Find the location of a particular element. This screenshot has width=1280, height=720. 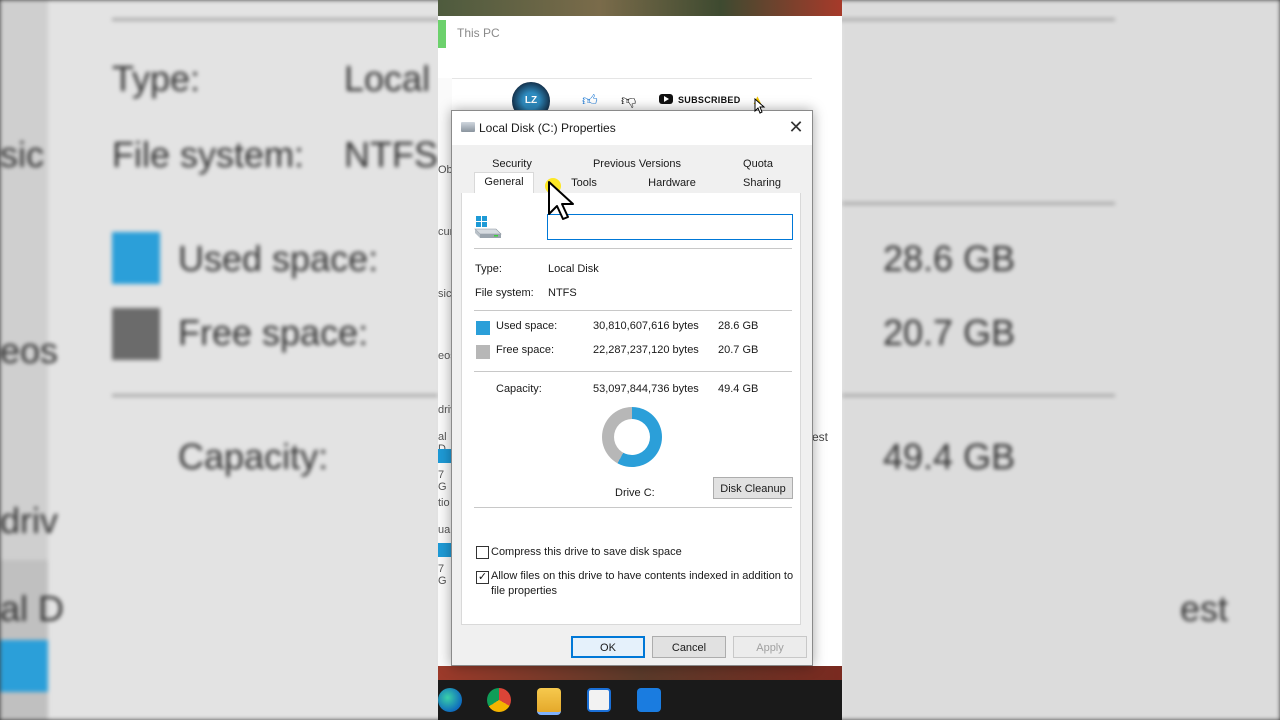

disk-usage-donut is located at coordinates (632, 437).